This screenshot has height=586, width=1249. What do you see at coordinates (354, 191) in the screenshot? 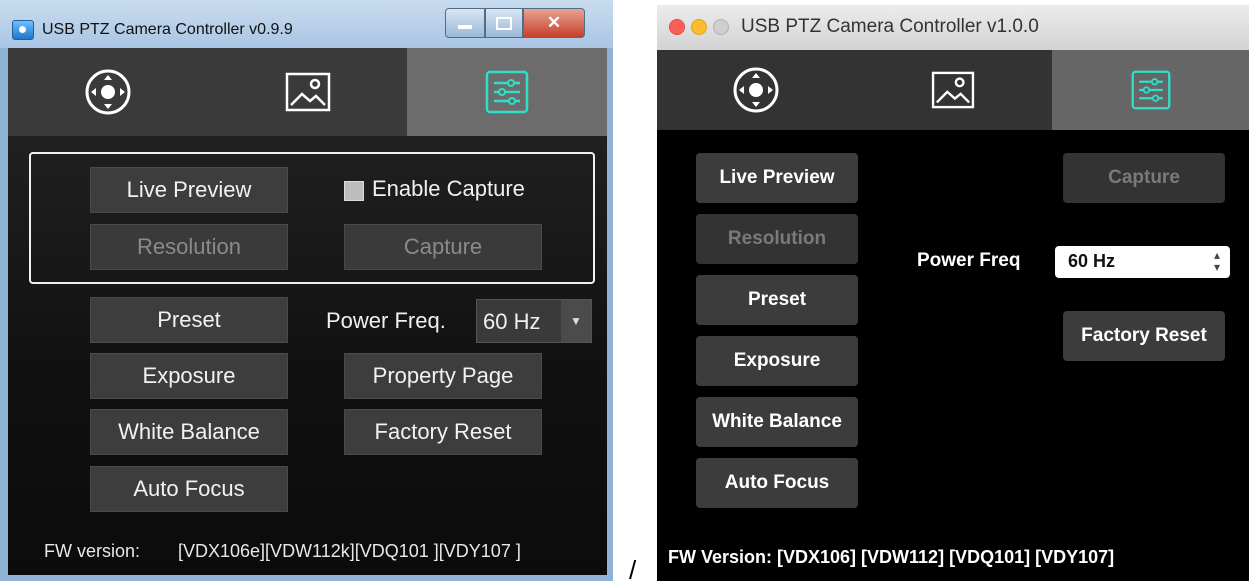
I see `enable-capture-checkbox` at bounding box center [354, 191].